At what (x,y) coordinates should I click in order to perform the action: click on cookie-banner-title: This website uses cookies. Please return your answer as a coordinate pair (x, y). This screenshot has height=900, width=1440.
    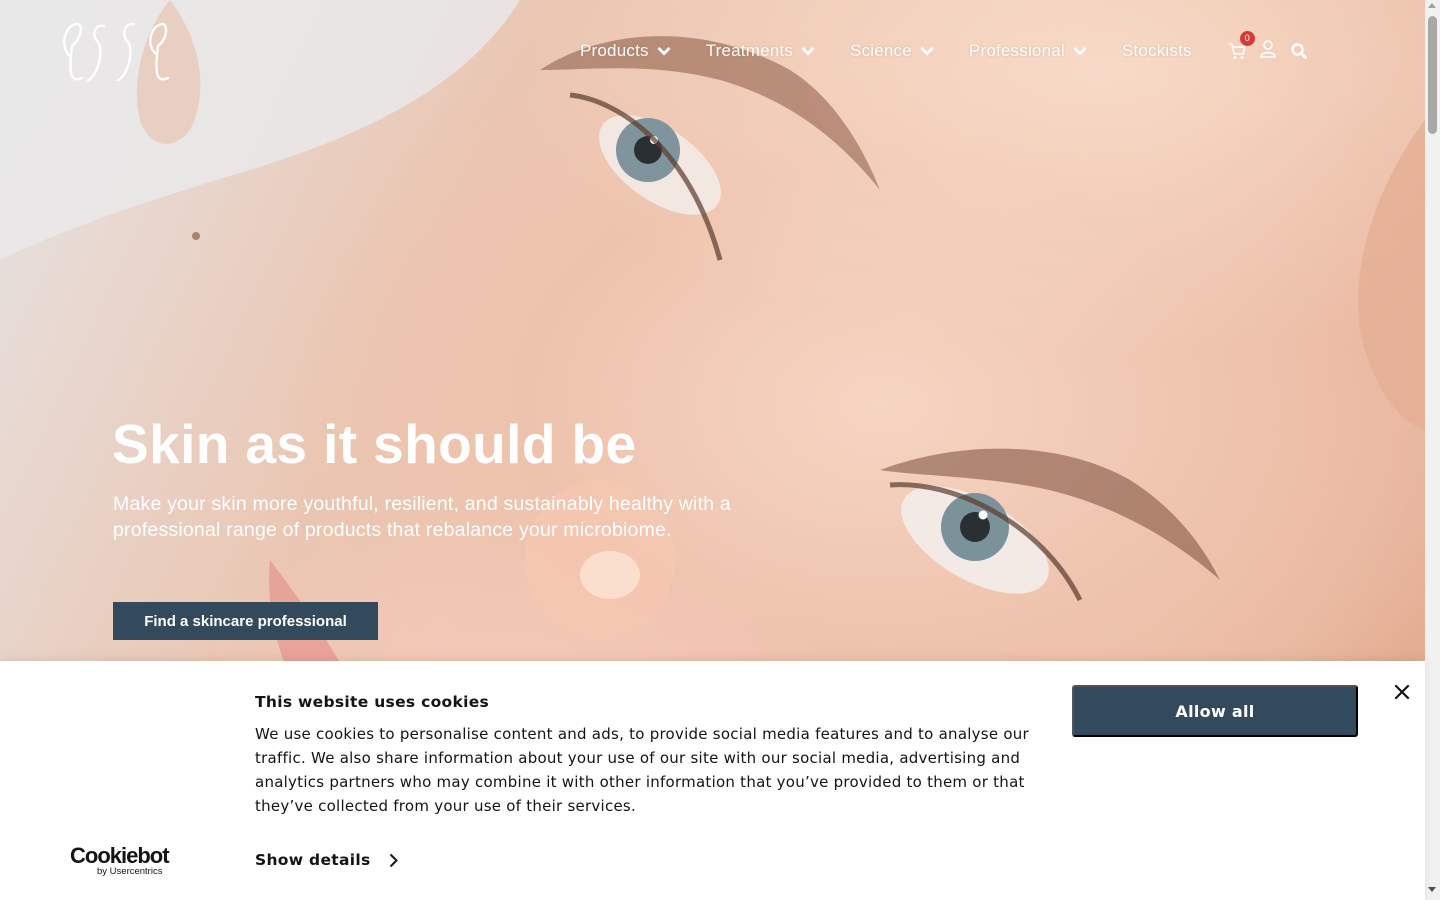
    Looking at the image, I should click on (372, 702).